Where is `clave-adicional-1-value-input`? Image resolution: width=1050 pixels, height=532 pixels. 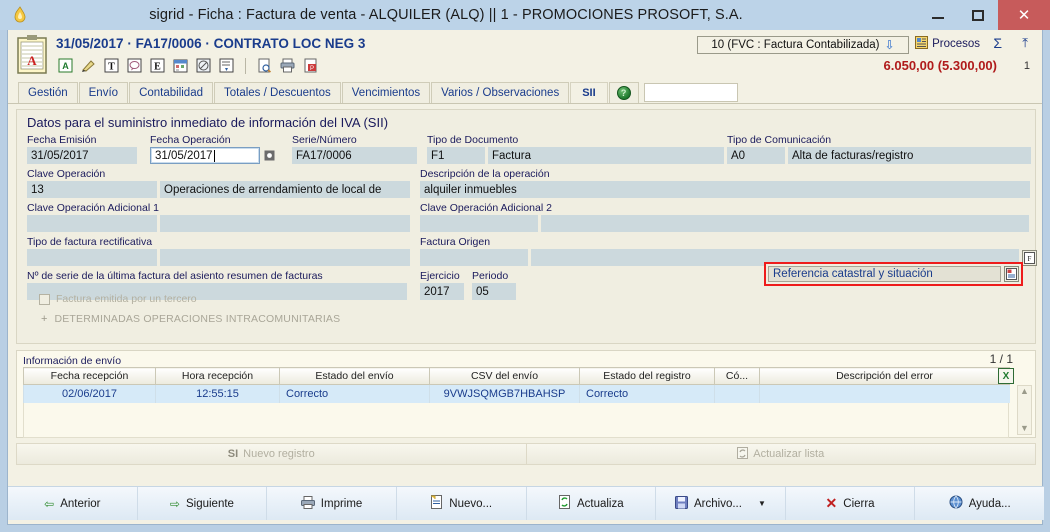 clave-adicional-1-value-input is located at coordinates (285, 223).